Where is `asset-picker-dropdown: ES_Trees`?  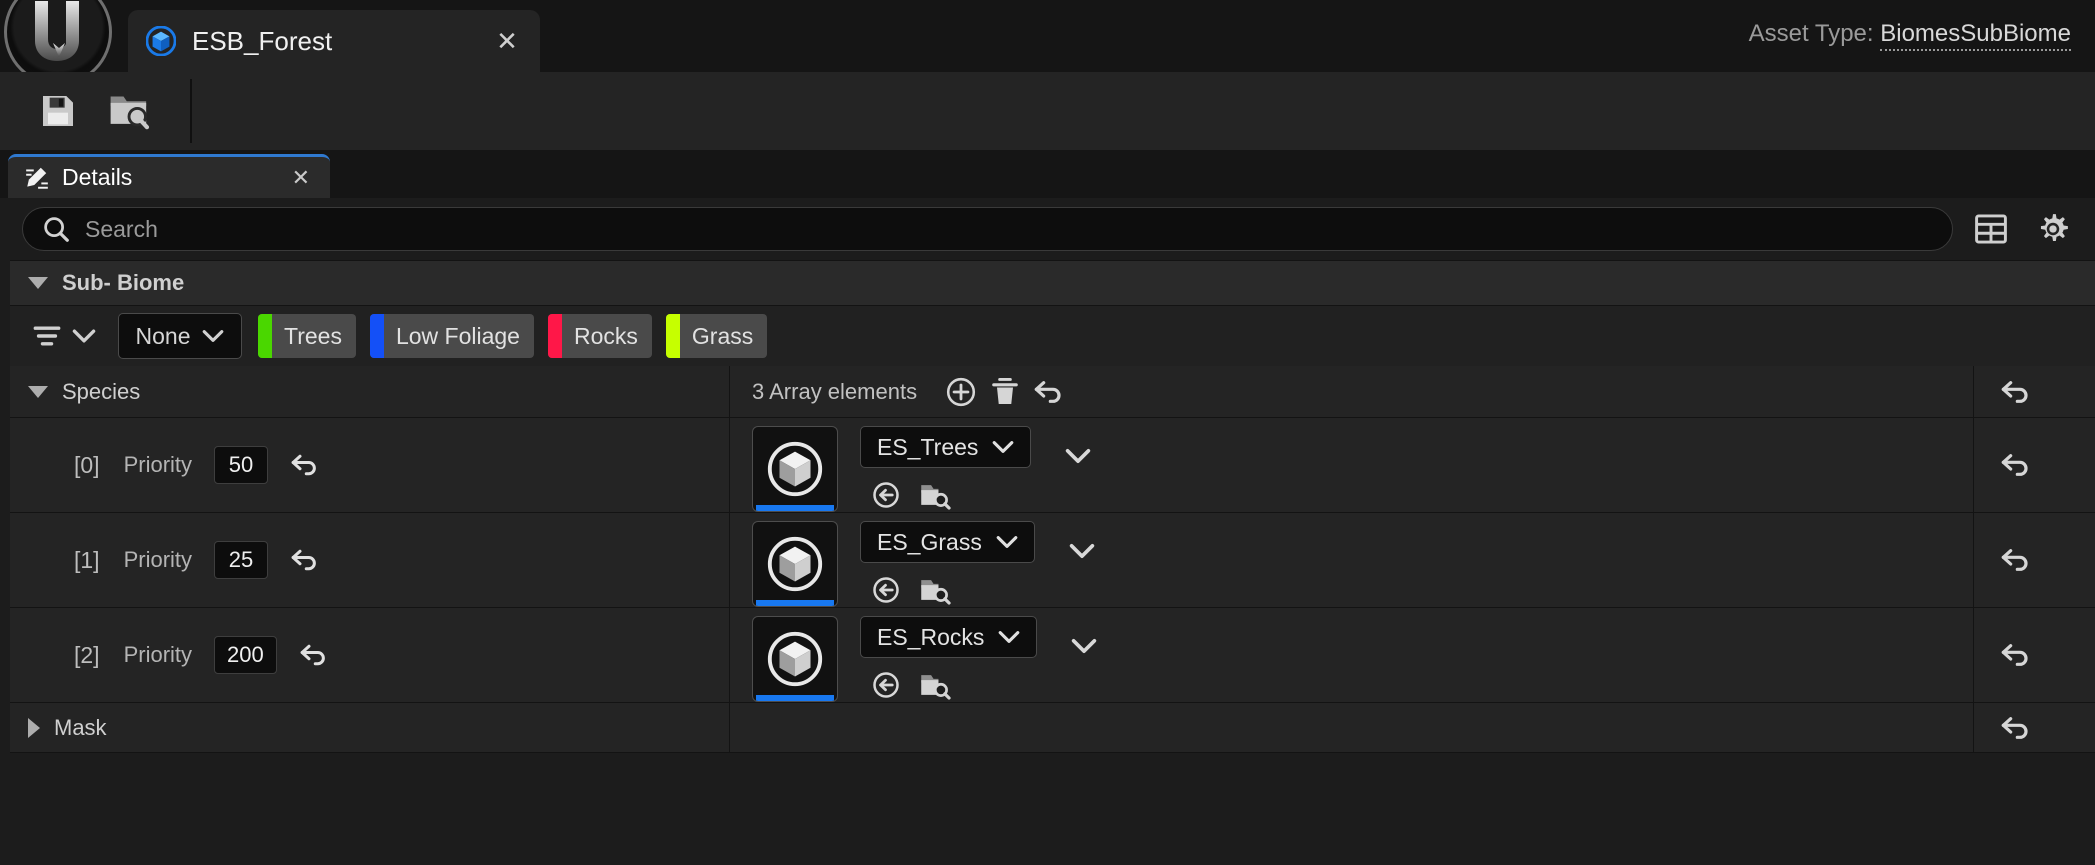 asset-picker-dropdown: ES_Trees is located at coordinates (946, 447).